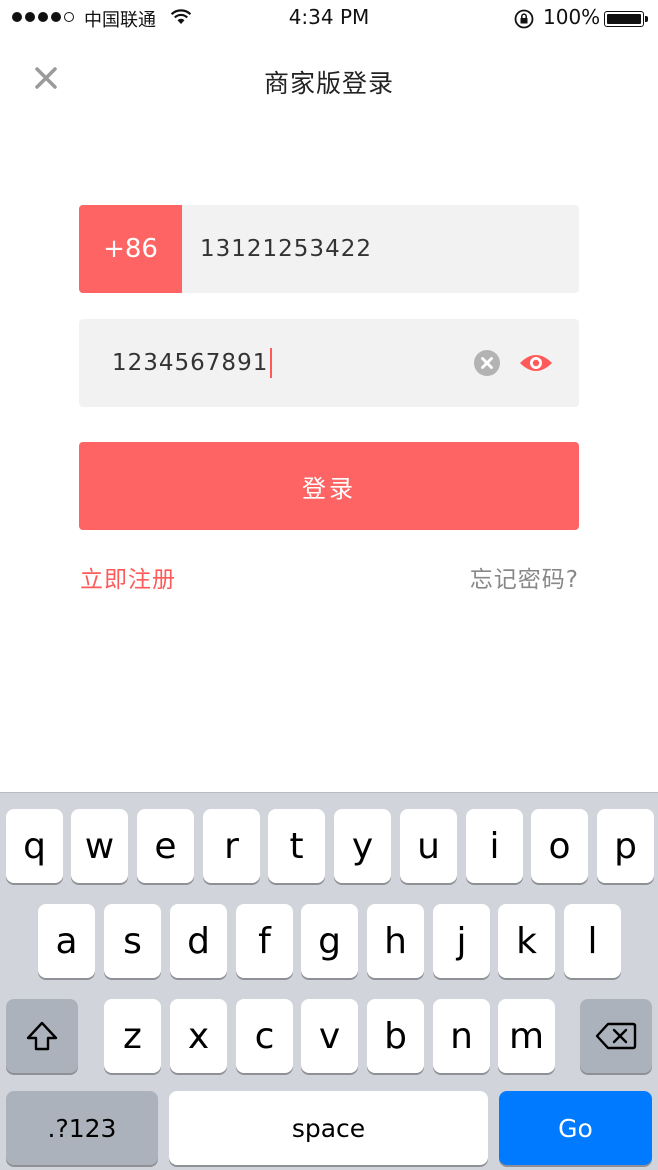  I want to click on register-link: 立即注册, so click(128, 577).